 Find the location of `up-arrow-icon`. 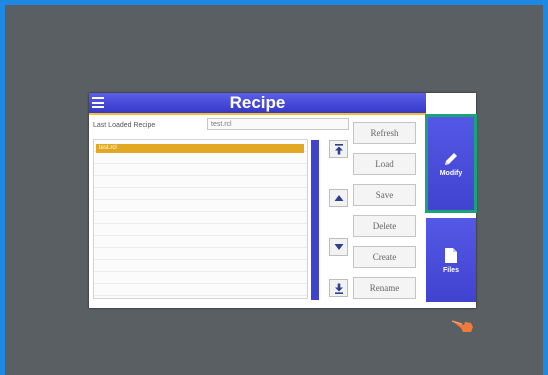

up-arrow-icon is located at coordinates (338, 198).